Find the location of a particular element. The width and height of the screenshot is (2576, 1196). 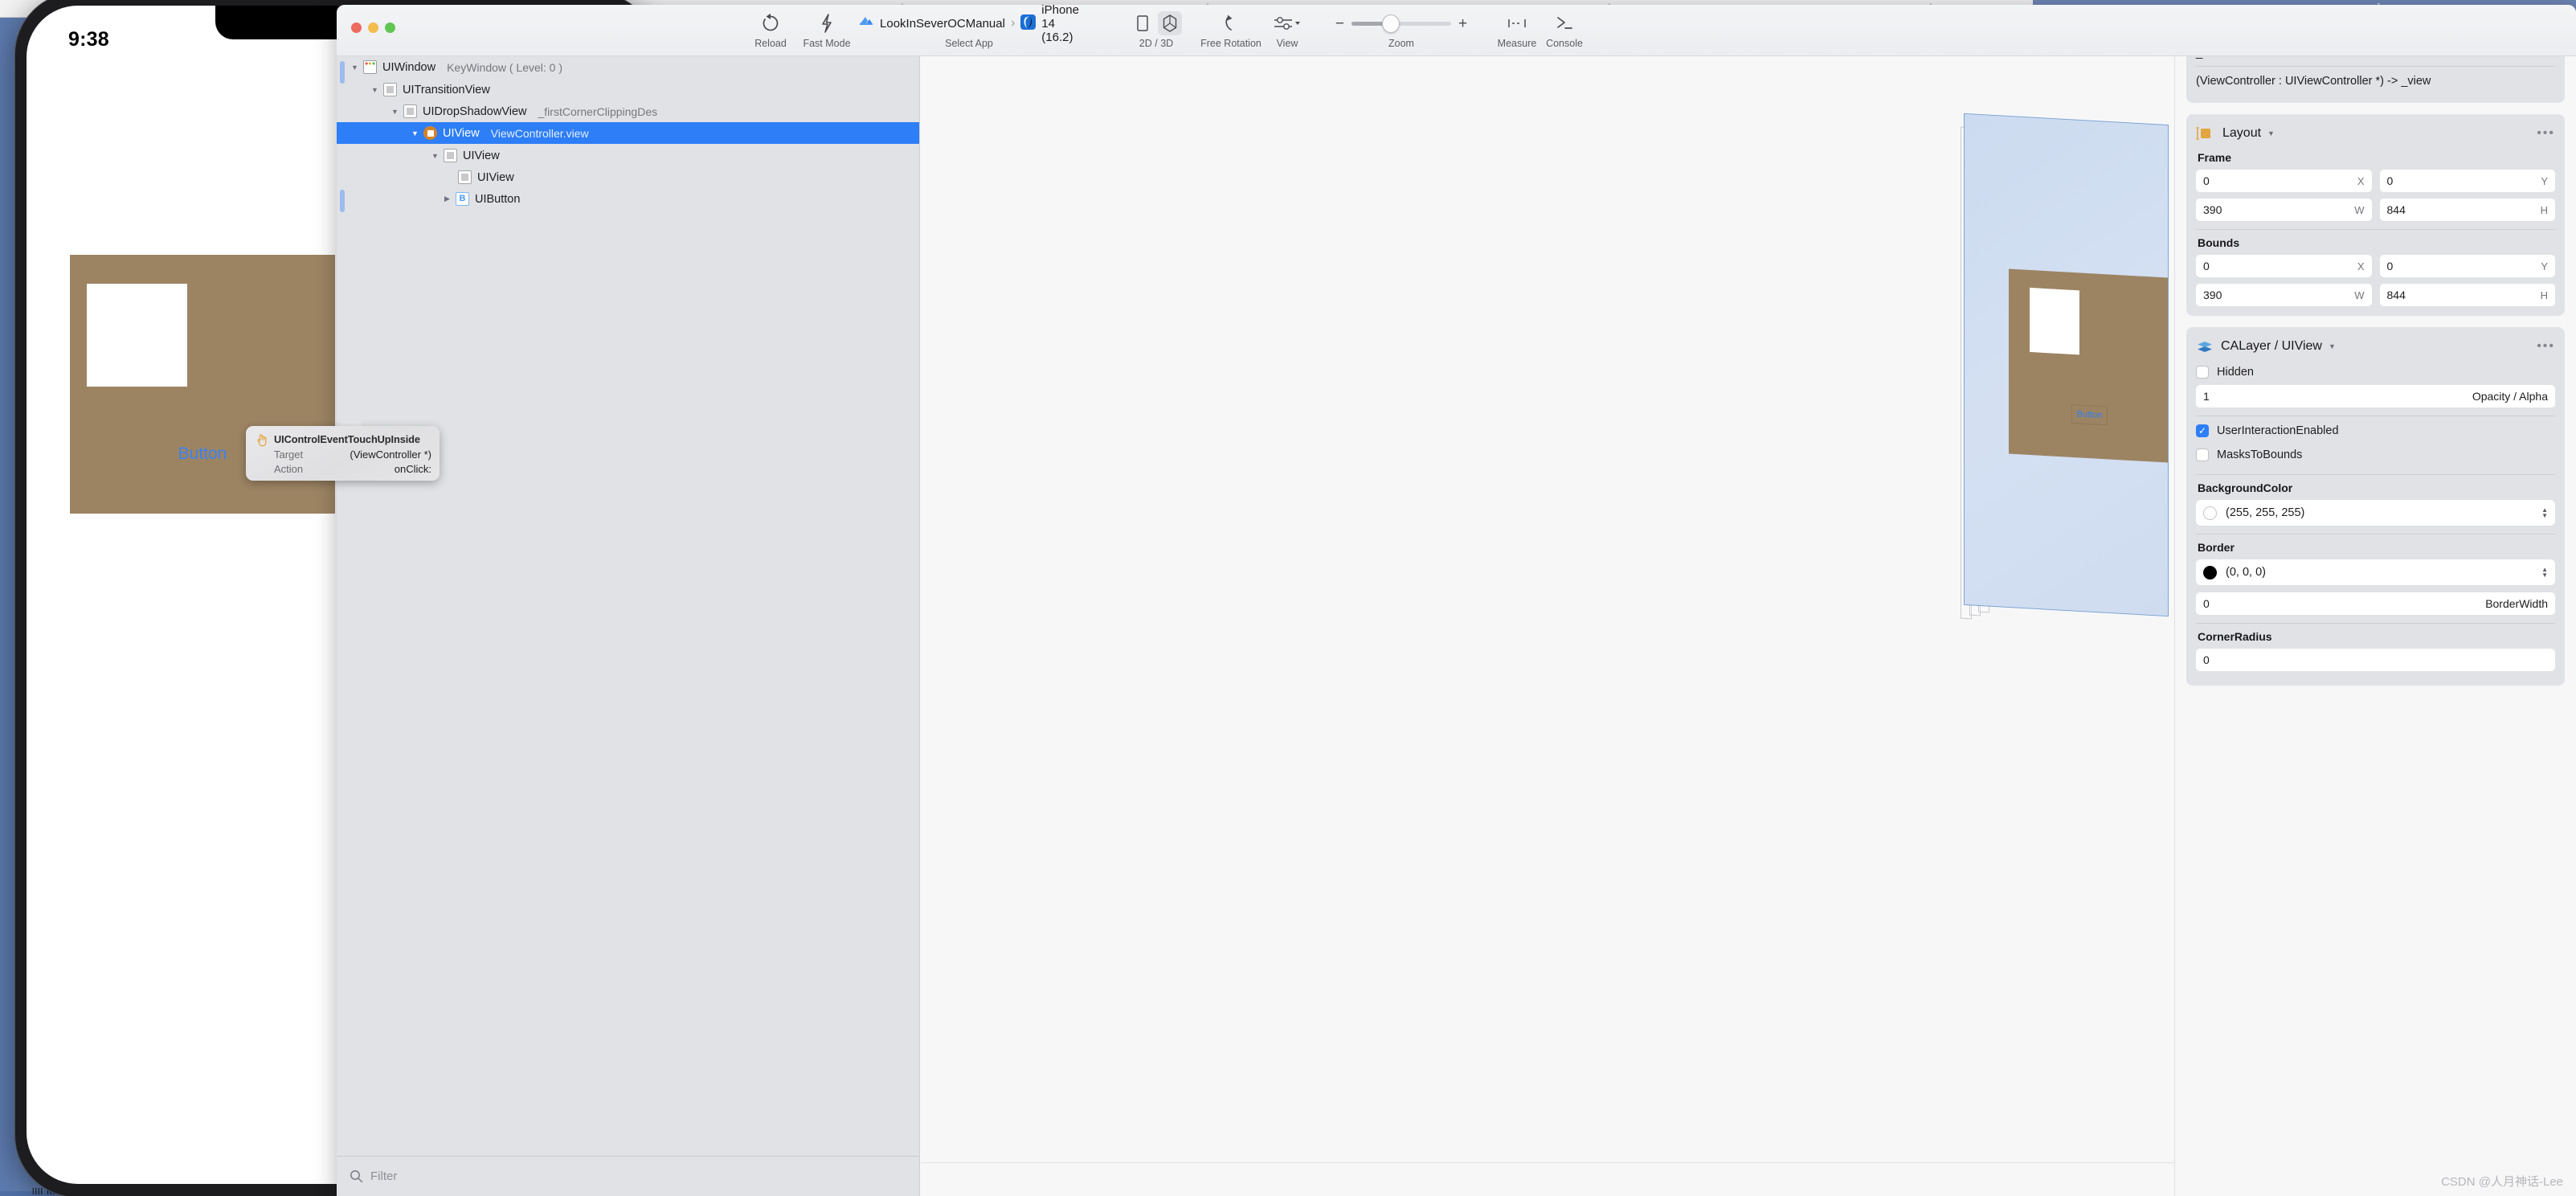

minimize-button is located at coordinates (373, 28).